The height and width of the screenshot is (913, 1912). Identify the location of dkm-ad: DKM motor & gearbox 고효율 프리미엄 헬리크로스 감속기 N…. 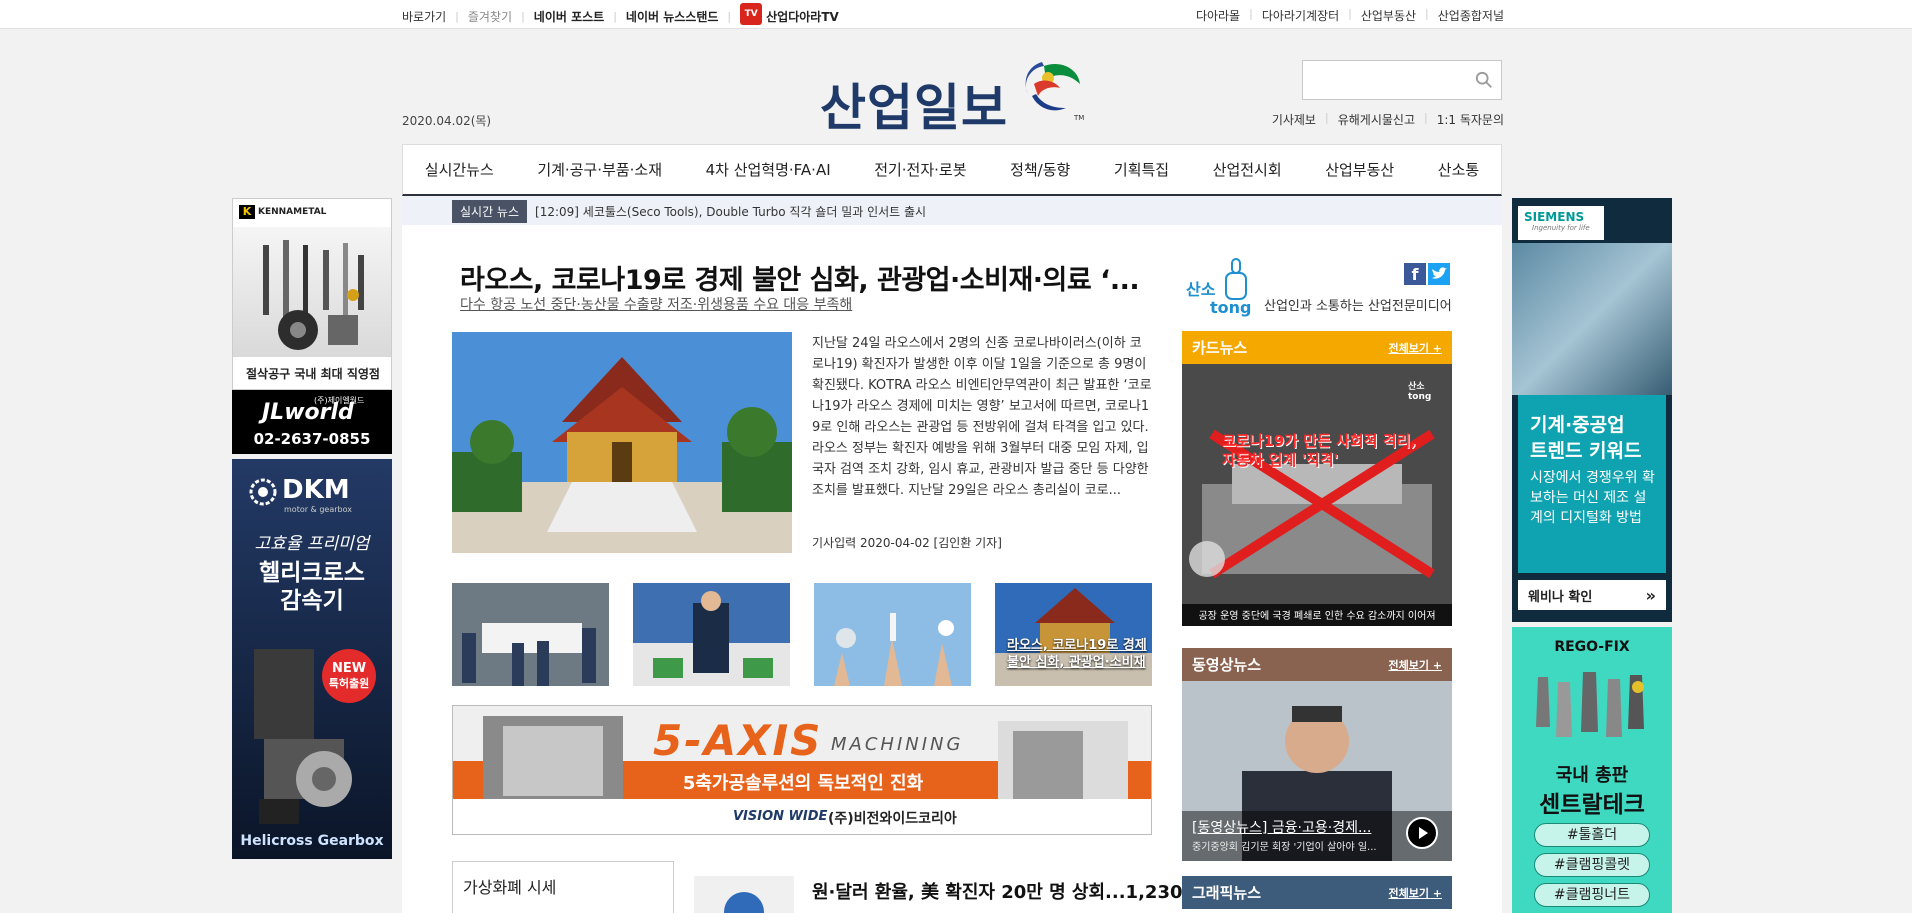
(312, 659).